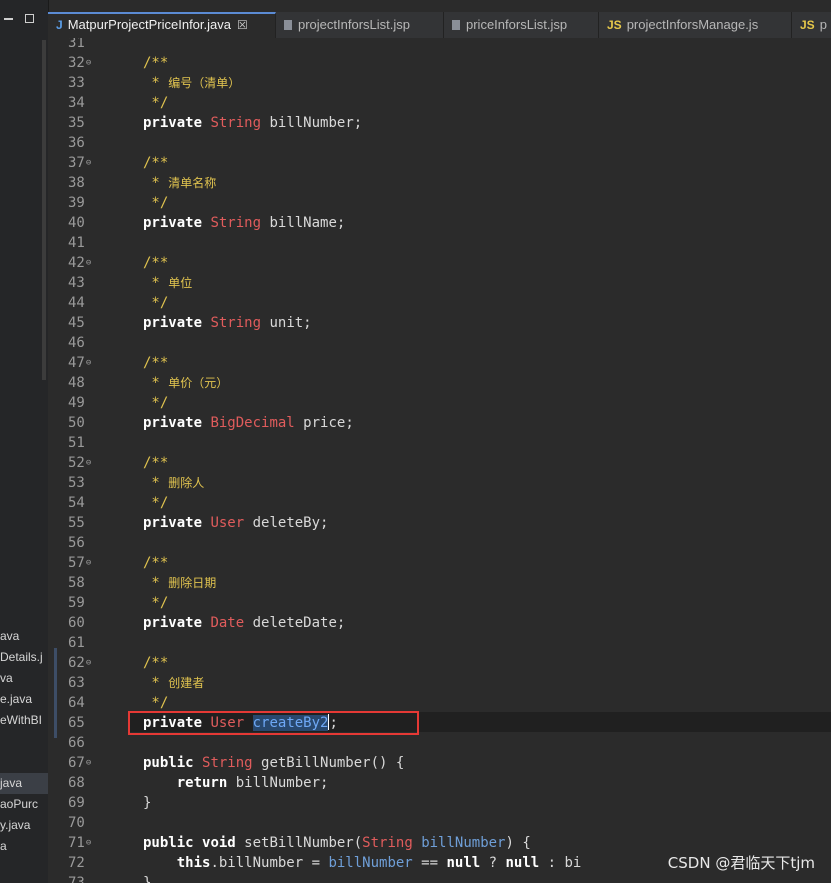 The height and width of the screenshot is (883, 831). Describe the element at coordinates (227, 323) in the screenshot. I see `code-text: private String unit;` at that location.